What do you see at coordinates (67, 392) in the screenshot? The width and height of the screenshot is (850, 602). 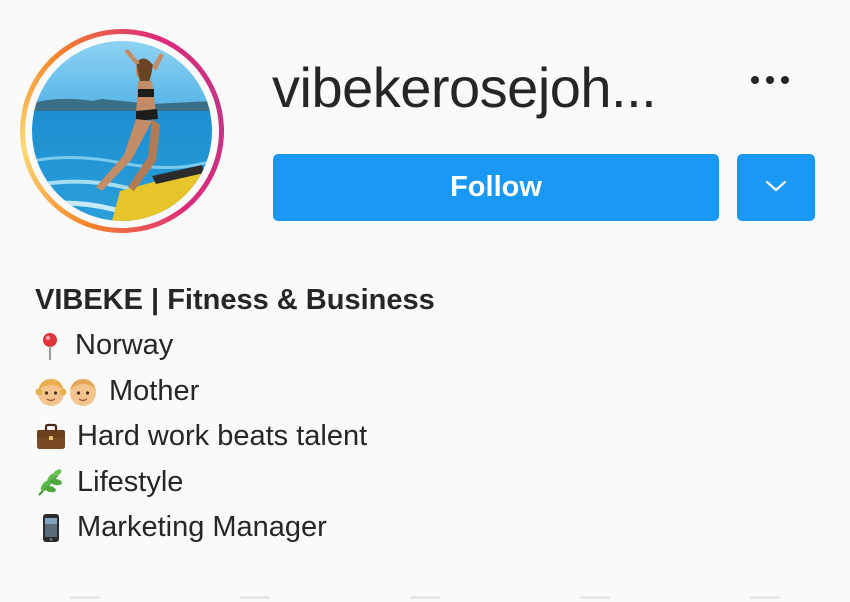 I see `children-icon` at bounding box center [67, 392].